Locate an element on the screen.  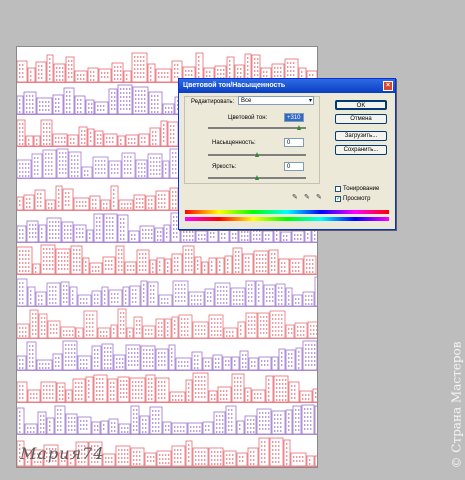
preview-checkbox: ✓ is located at coordinates (338, 199).